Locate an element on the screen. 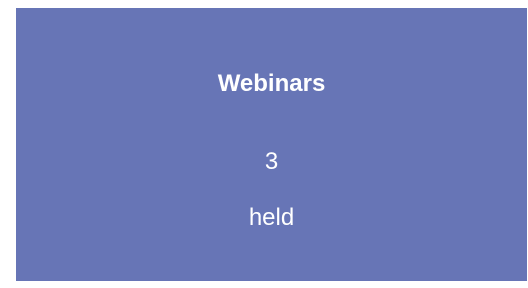 The width and height of the screenshot is (528, 288). stat-card-unit: held is located at coordinates (271, 217).